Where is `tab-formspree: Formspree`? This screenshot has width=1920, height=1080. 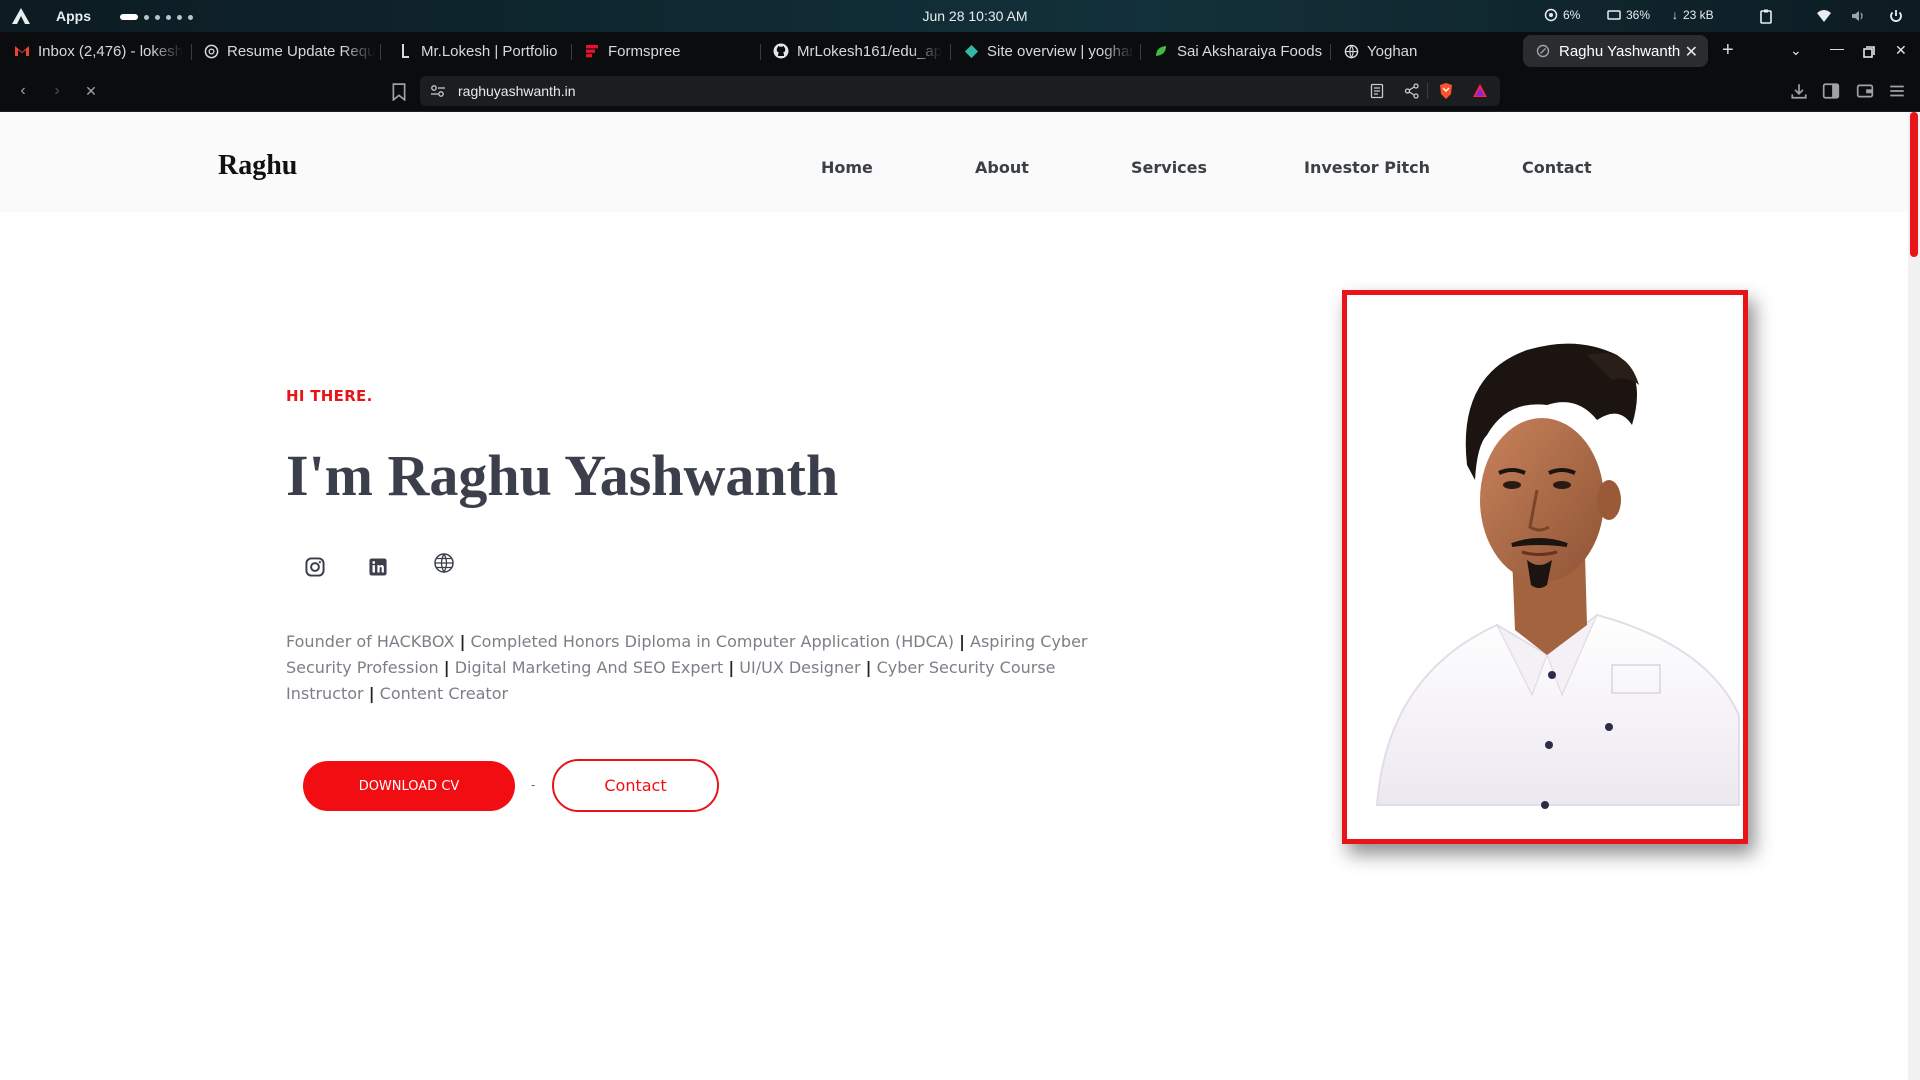 tab-formspree: Formspree is located at coordinates (665, 51).